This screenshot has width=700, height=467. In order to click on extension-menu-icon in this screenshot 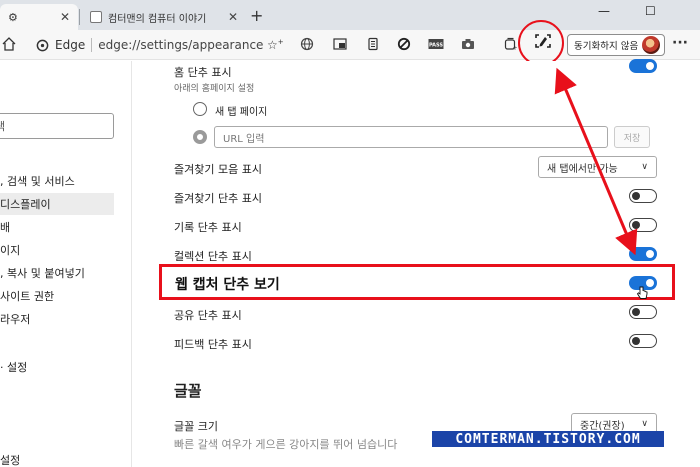, I will do `click(373, 44)`.